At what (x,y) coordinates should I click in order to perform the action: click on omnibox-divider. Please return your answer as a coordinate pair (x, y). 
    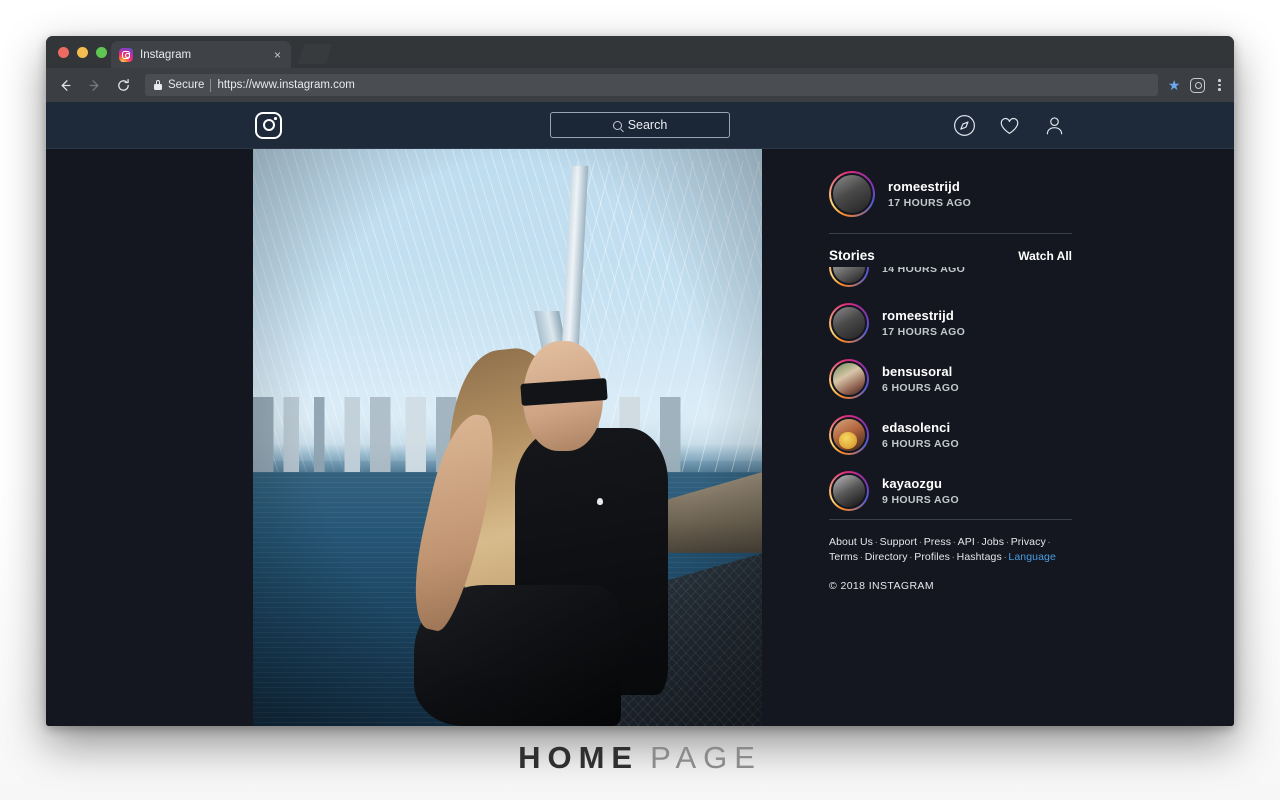
    Looking at the image, I should click on (211, 85).